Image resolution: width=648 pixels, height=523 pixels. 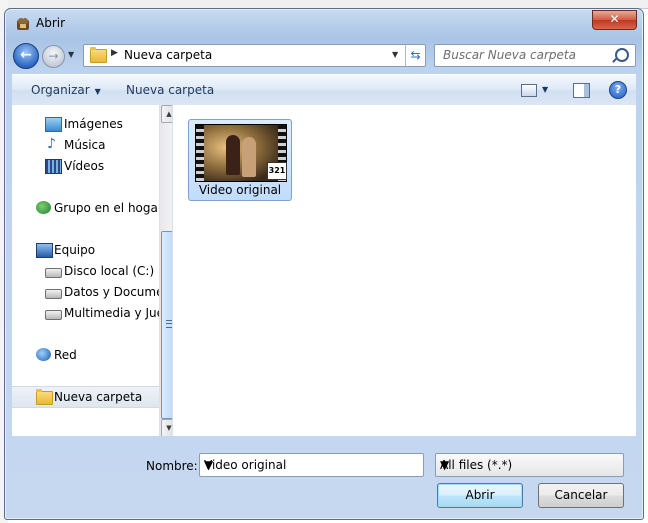 I want to click on scroll-thumb, so click(x=166, y=325).